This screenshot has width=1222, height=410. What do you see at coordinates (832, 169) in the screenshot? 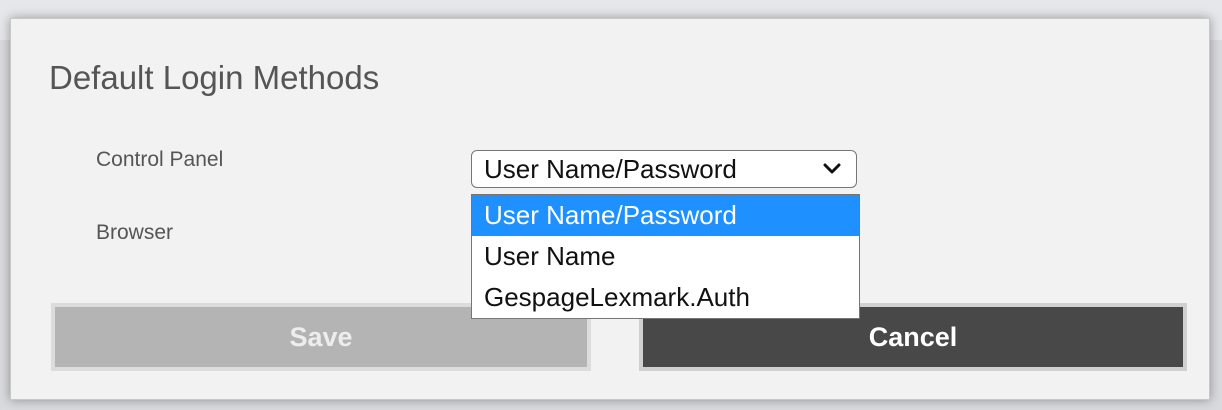
I see `chevron-down-icon` at bounding box center [832, 169].